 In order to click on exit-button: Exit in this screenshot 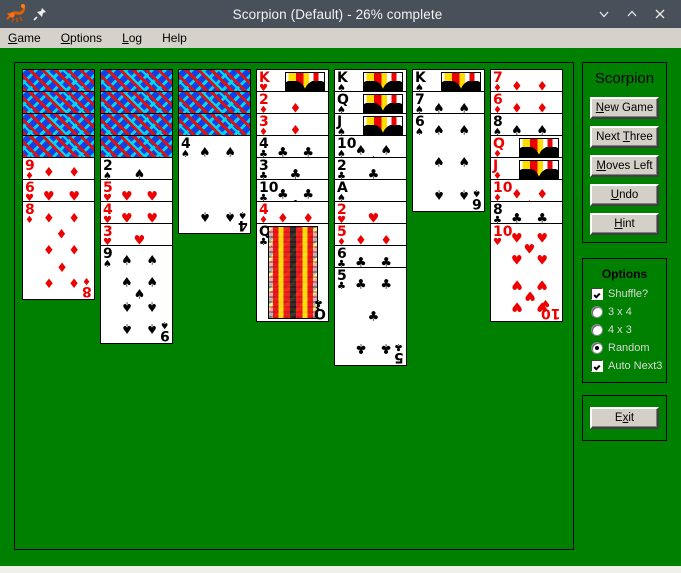, I will do `click(624, 418)`.